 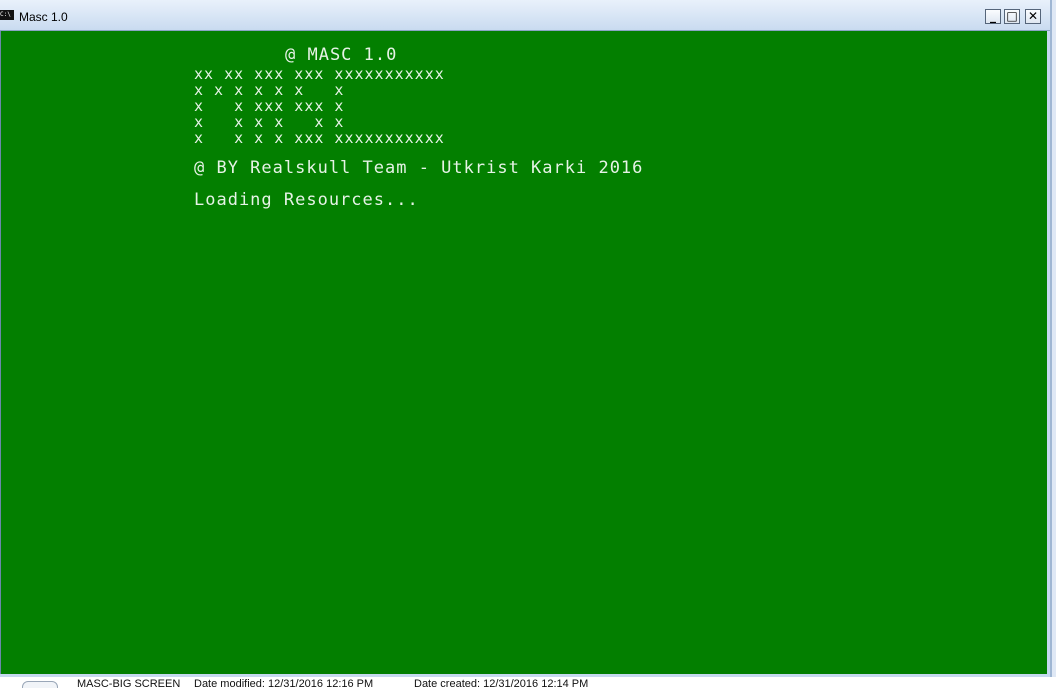 I want to click on file-name: MASC-BIG SCREEN, so click(x=129, y=683).